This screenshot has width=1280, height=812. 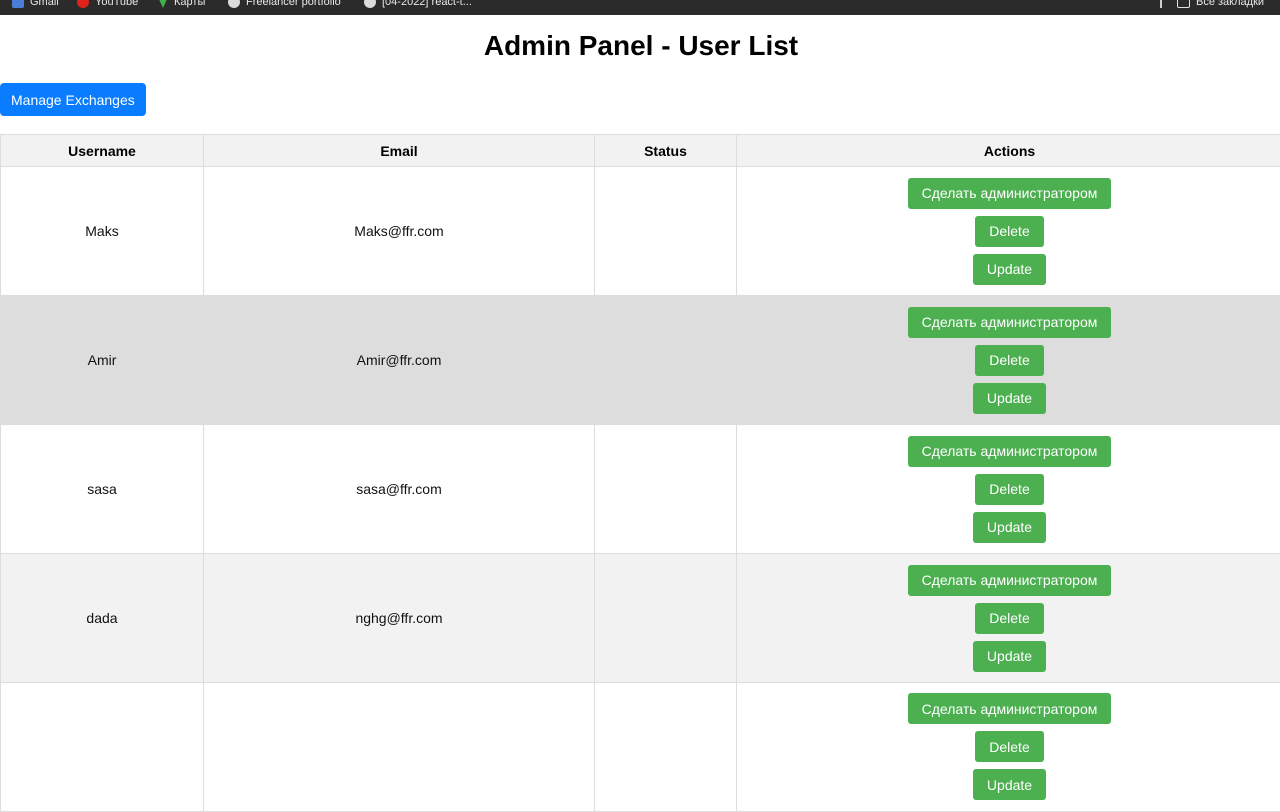 What do you see at coordinates (293, 4) in the screenshot?
I see `bookmark-label: Freelancer portfolio` at bounding box center [293, 4].